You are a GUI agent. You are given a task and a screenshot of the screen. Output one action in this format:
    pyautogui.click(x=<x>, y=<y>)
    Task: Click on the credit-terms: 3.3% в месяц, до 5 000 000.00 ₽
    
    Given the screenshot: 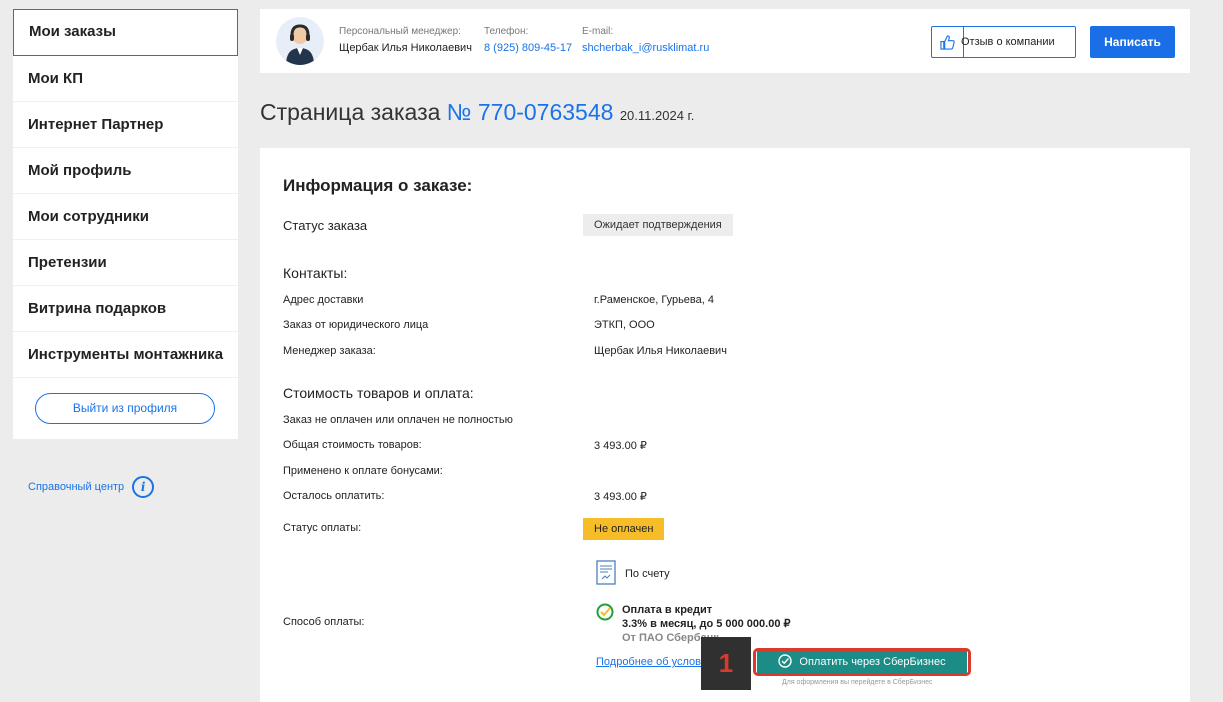 What is the action you would take?
    pyautogui.click(x=706, y=624)
    